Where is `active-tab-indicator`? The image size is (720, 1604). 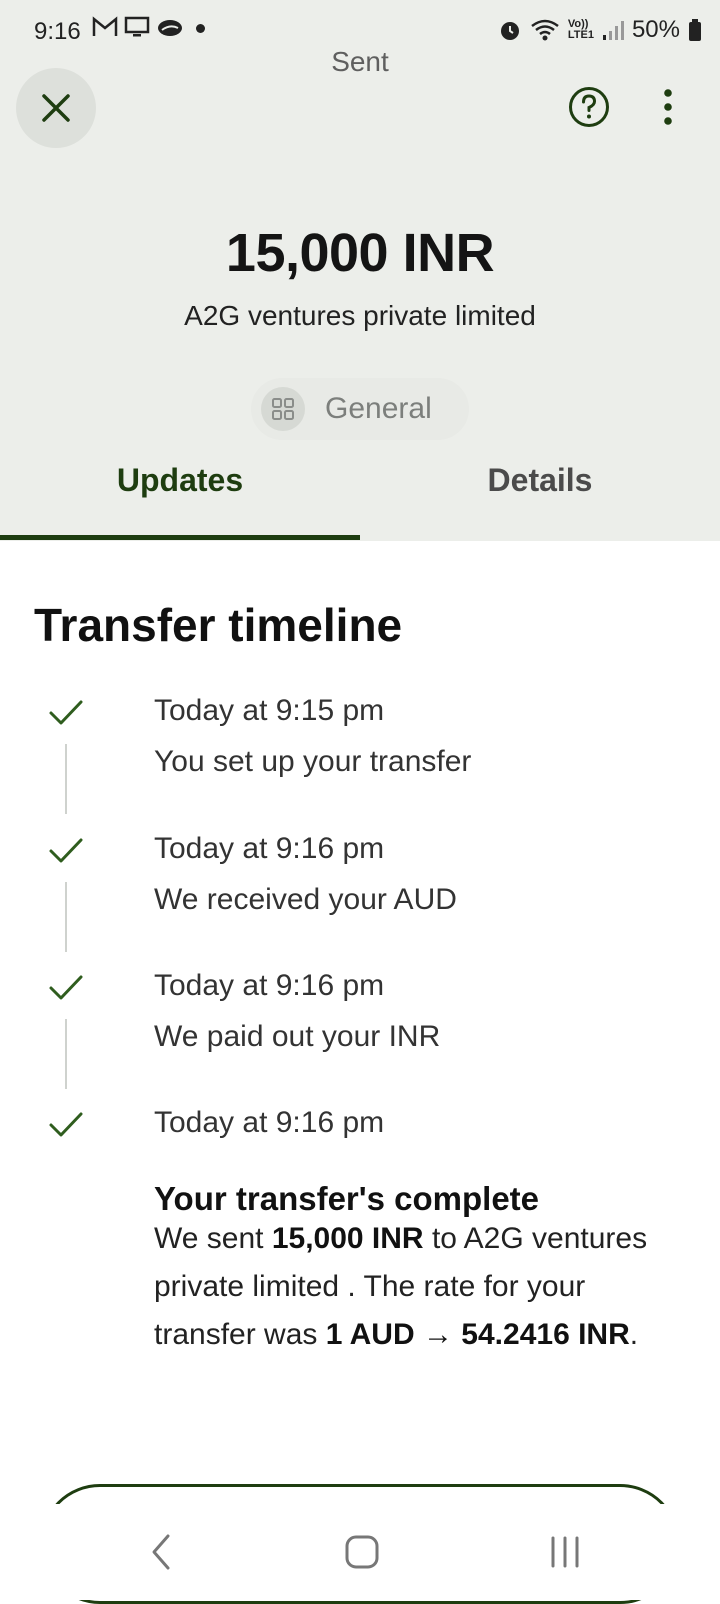 active-tab-indicator is located at coordinates (180, 537).